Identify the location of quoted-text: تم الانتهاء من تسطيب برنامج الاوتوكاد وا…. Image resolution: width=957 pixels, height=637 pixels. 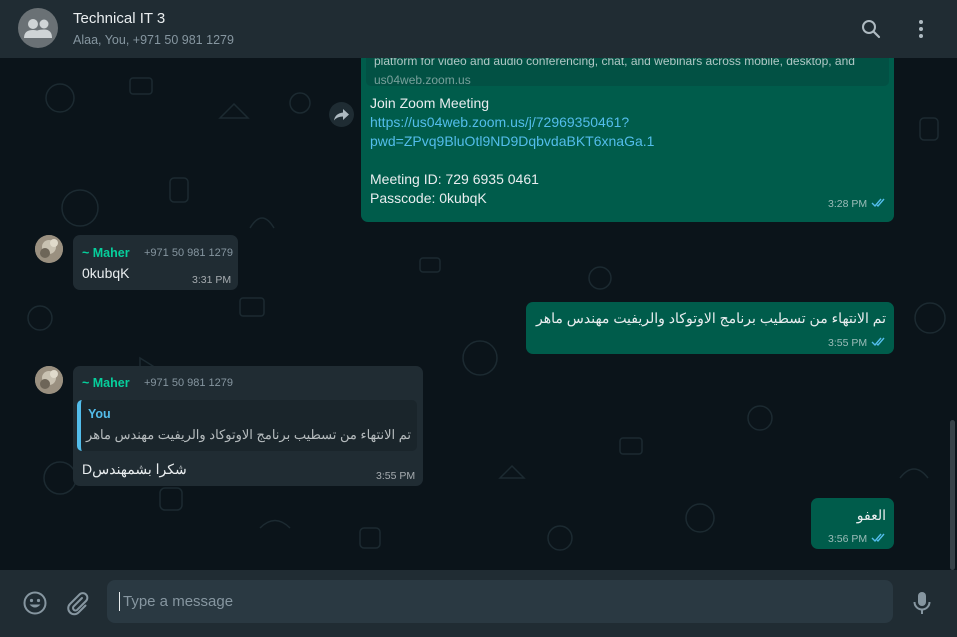
(248, 434).